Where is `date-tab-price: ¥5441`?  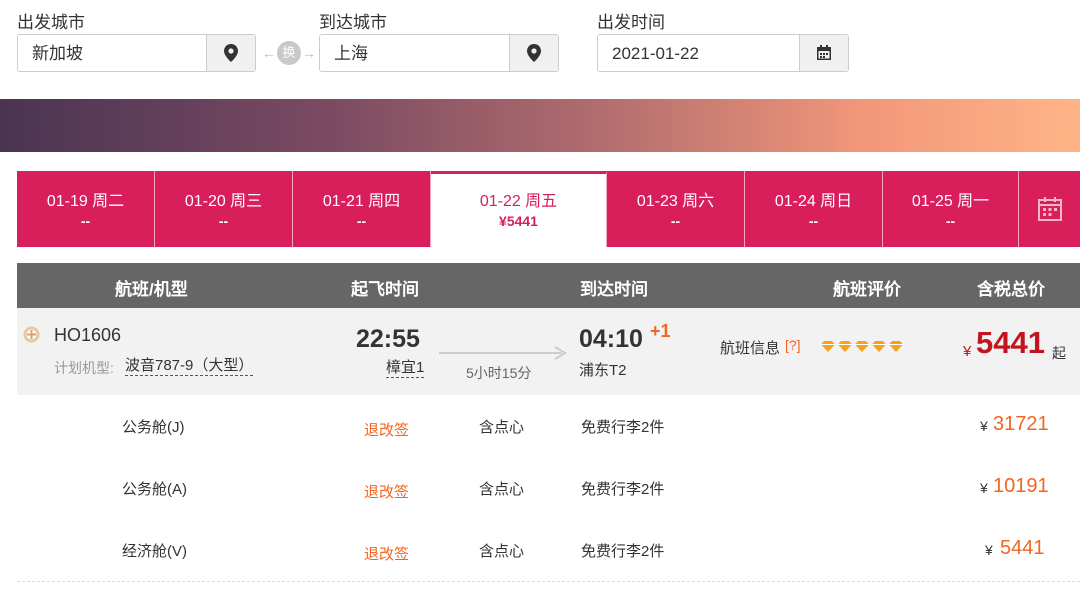
date-tab-price: ¥5441 is located at coordinates (518, 221).